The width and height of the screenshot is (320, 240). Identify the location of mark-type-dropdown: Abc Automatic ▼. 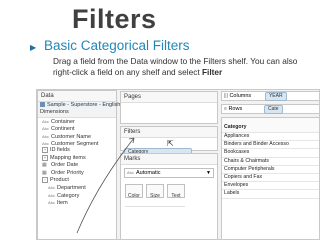
(169, 173).